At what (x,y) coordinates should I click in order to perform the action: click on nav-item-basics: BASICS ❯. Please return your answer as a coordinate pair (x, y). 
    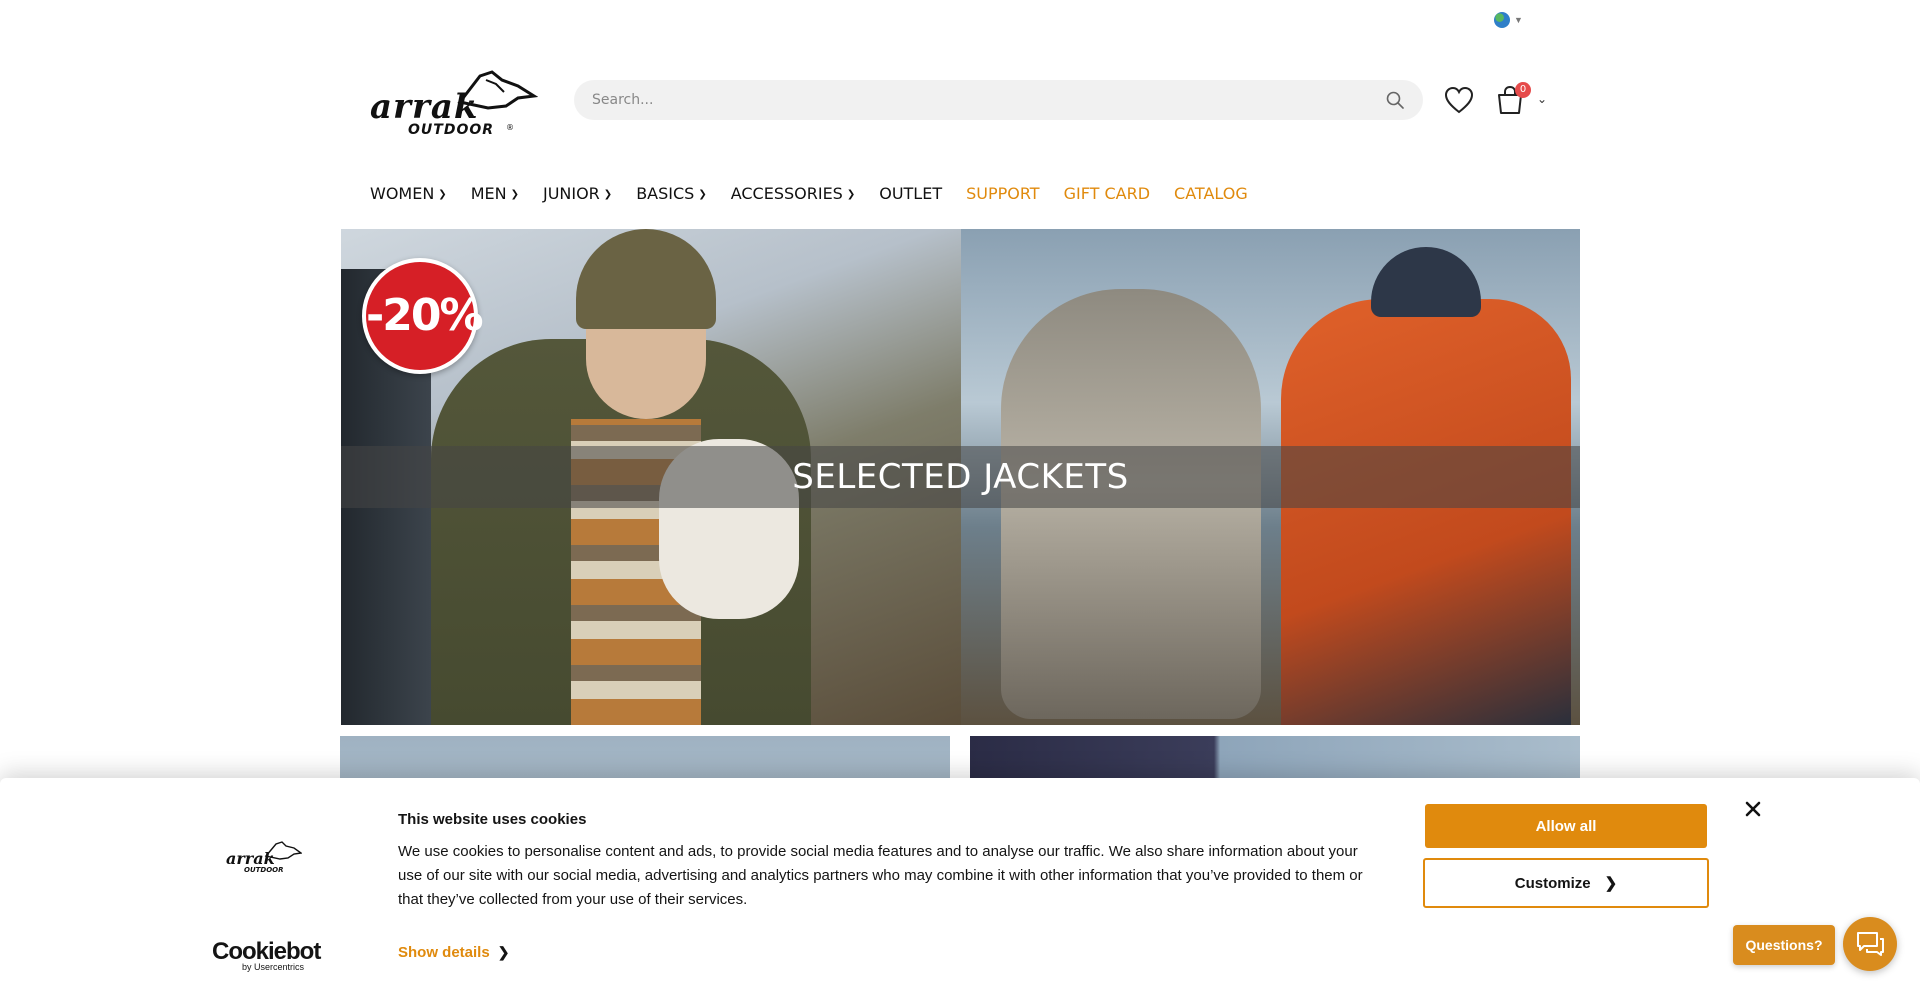
    Looking at the image, I should click on (671, 193).